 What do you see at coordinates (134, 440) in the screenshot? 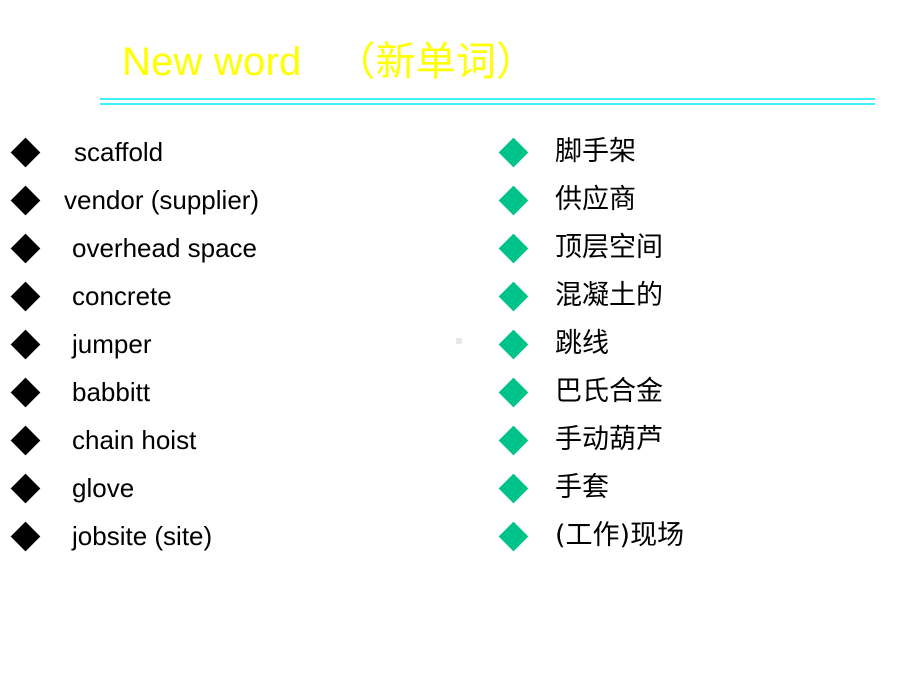
I see `english-term: chain hoist` at bounding box center [134, 440].